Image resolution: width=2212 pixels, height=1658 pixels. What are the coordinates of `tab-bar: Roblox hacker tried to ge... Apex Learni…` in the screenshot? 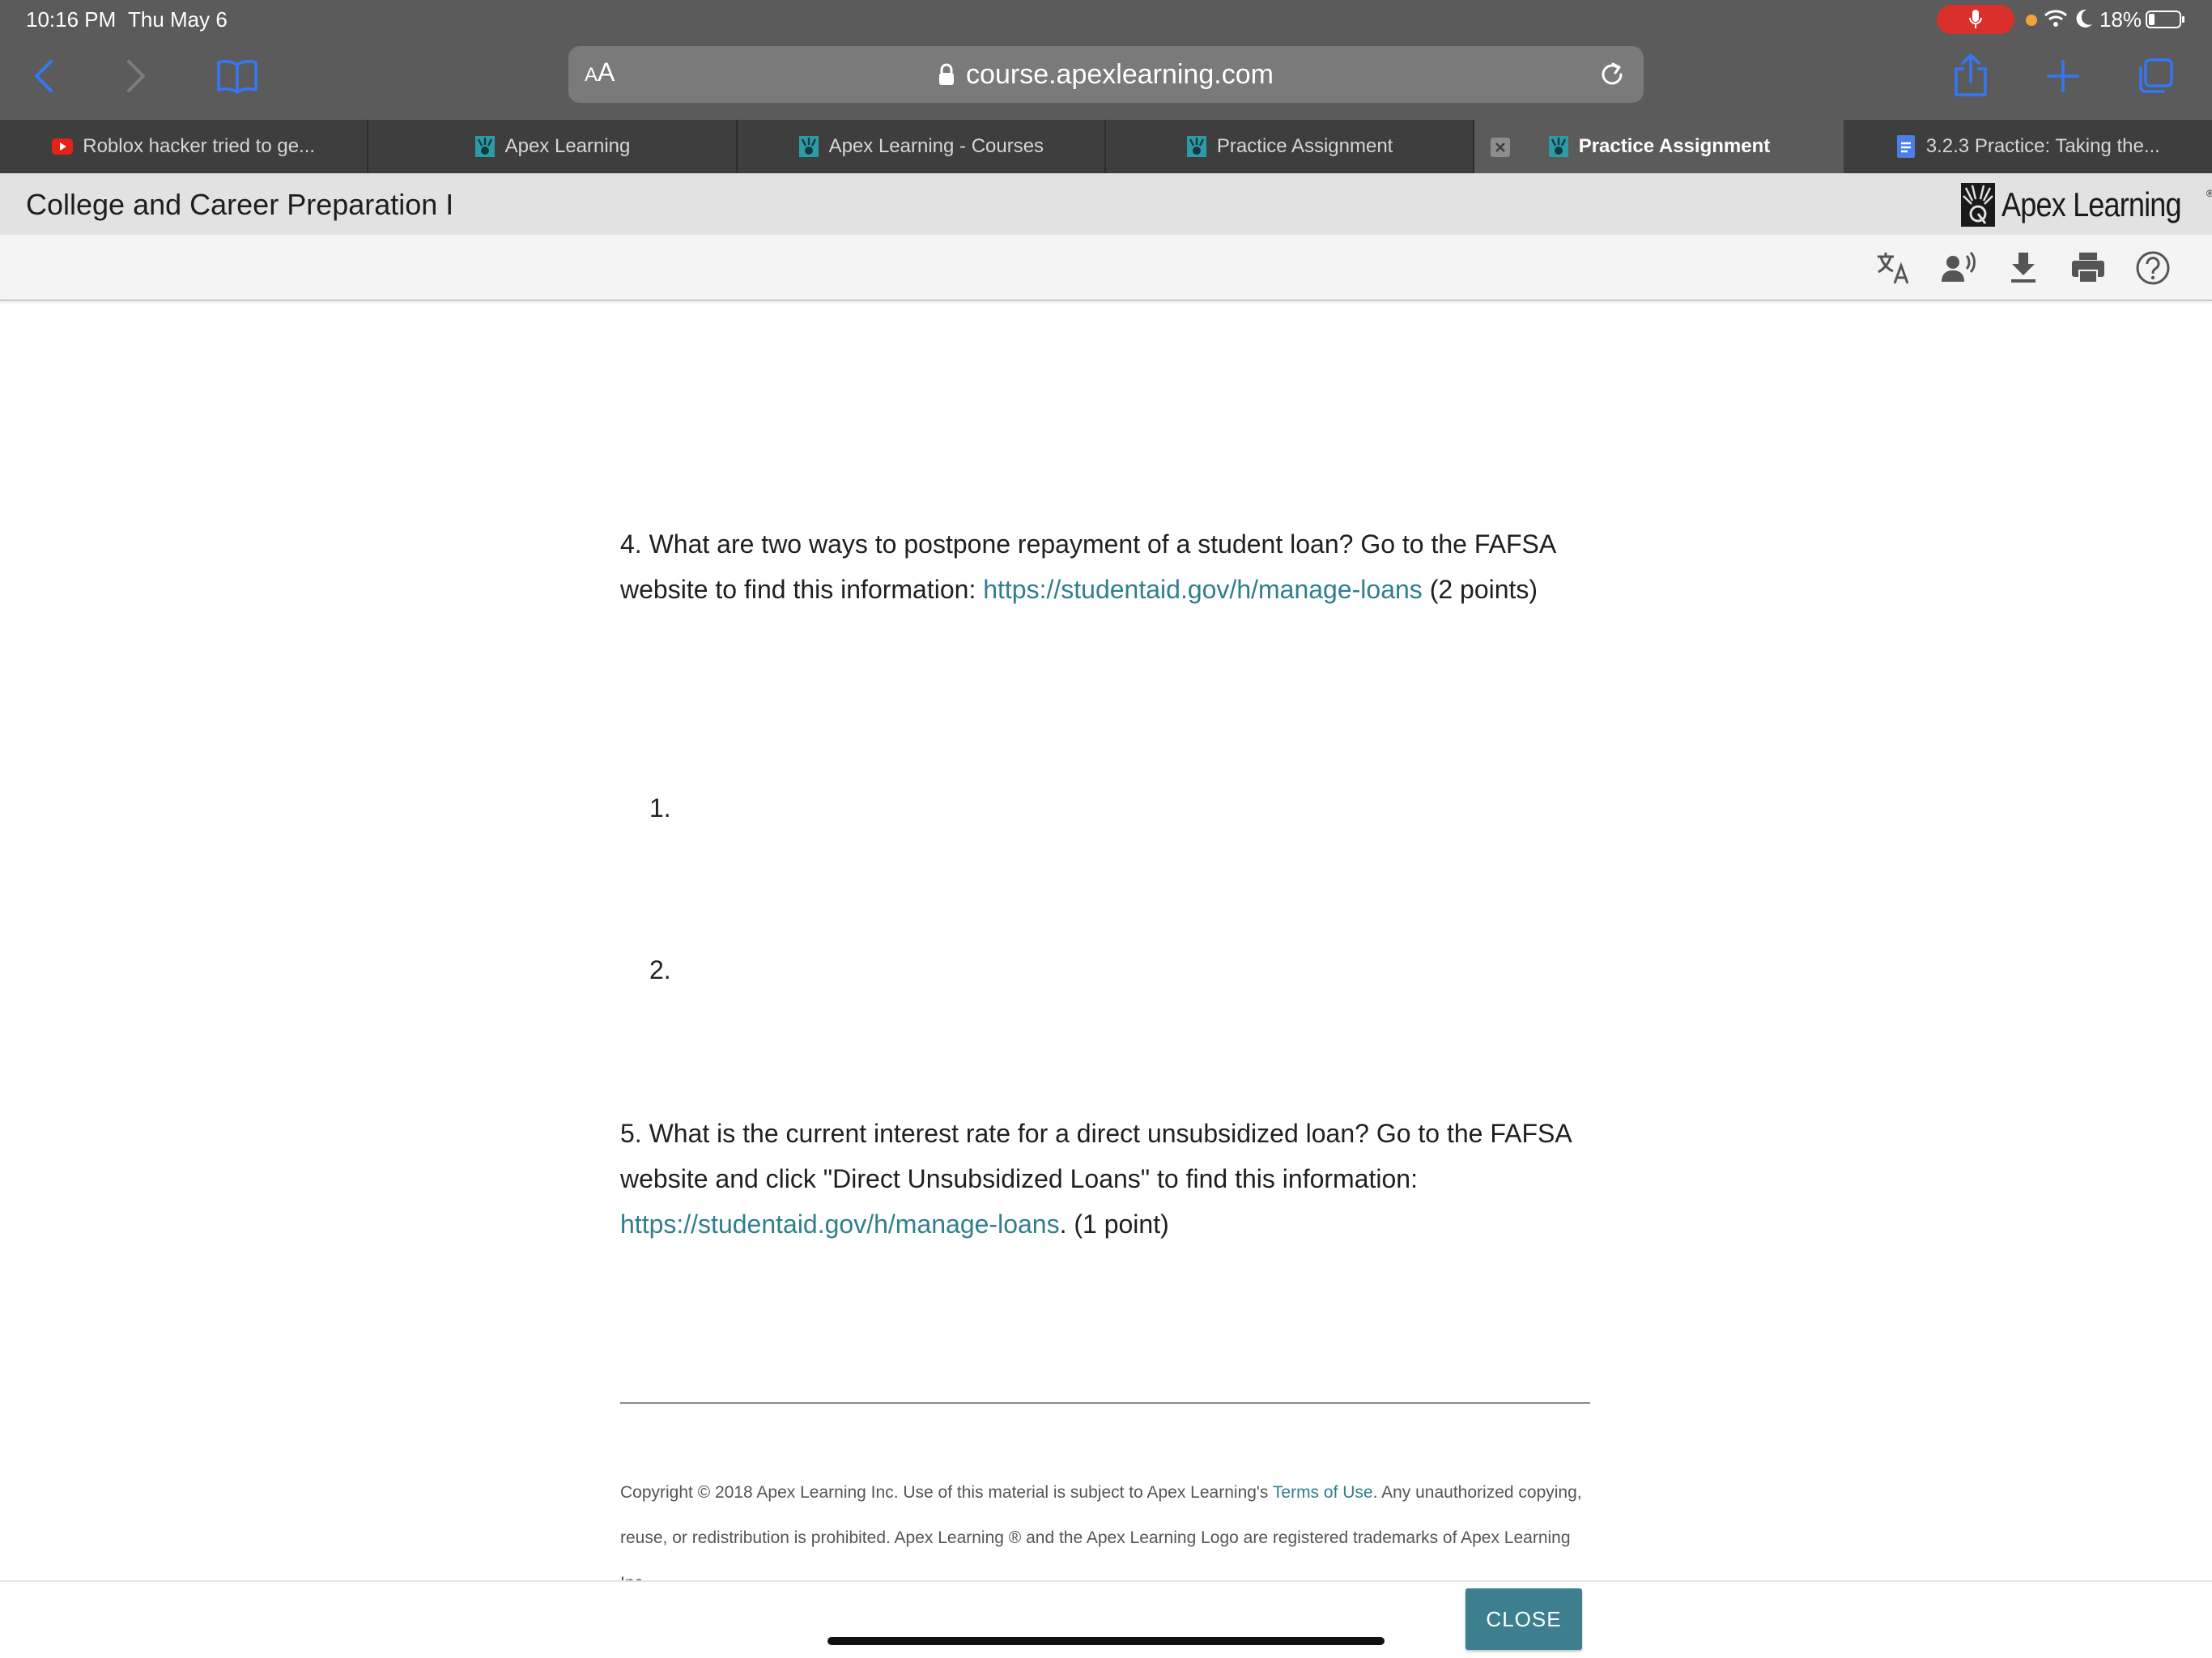 It's located at (1106, 146).